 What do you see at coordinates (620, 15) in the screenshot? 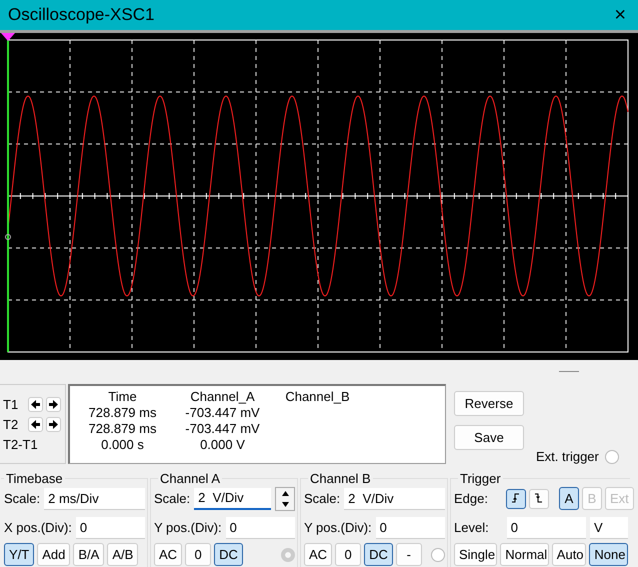
I see `close-button: ×` at bounding box center [620, 15].